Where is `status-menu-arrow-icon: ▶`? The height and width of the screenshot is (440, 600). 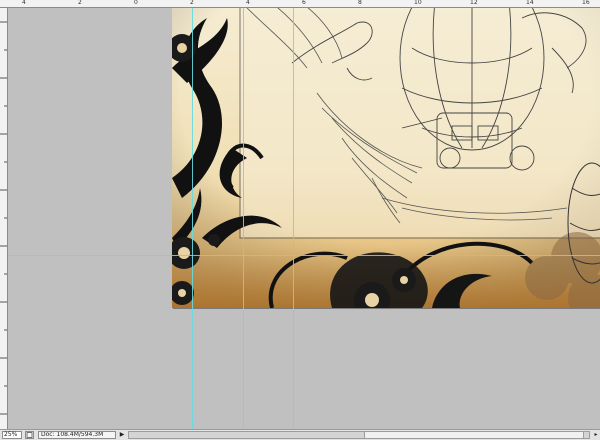 status-menu-arrow-icon: ▶ is located at coordinates (122, 435).